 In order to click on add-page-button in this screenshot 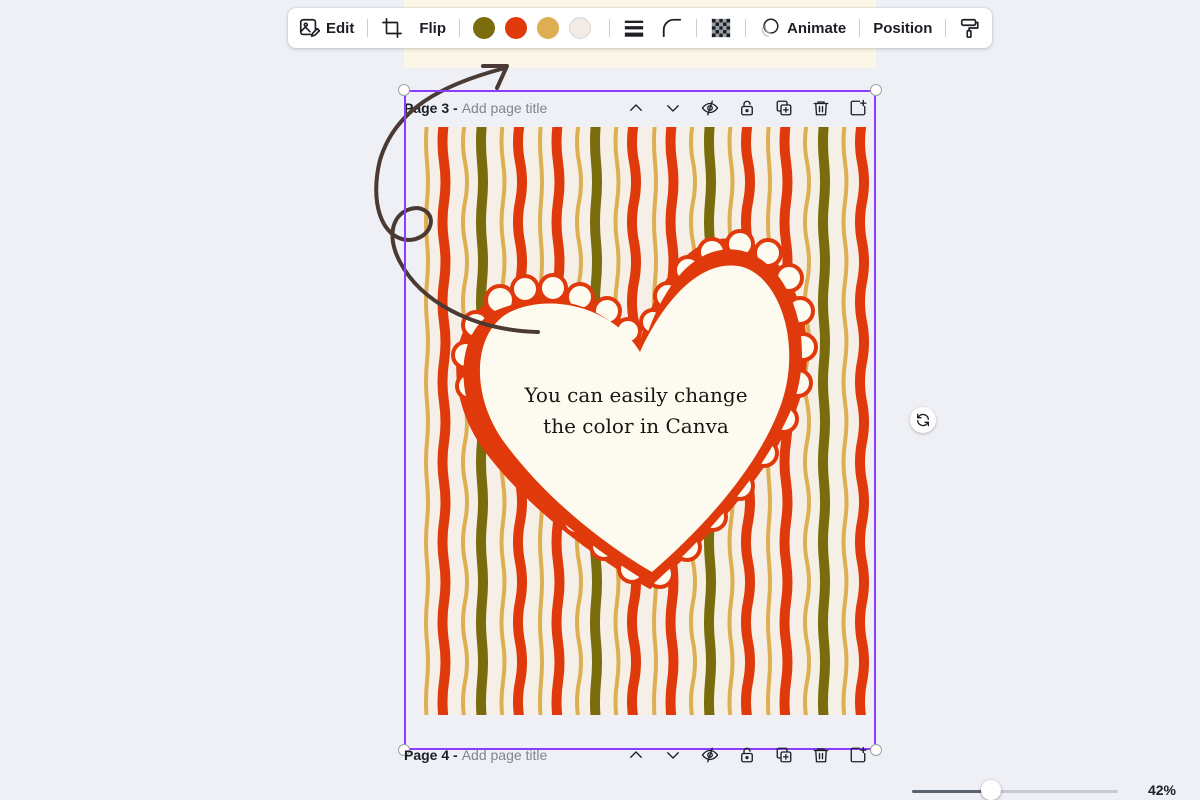, I will do `click(857, 755)`.